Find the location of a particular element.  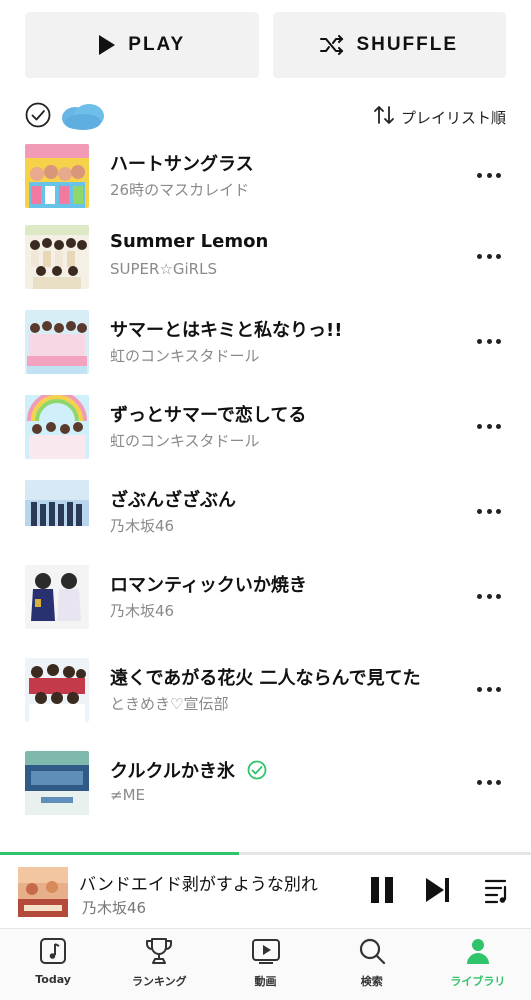

trophy-icon is located at coordinates (159, 953).